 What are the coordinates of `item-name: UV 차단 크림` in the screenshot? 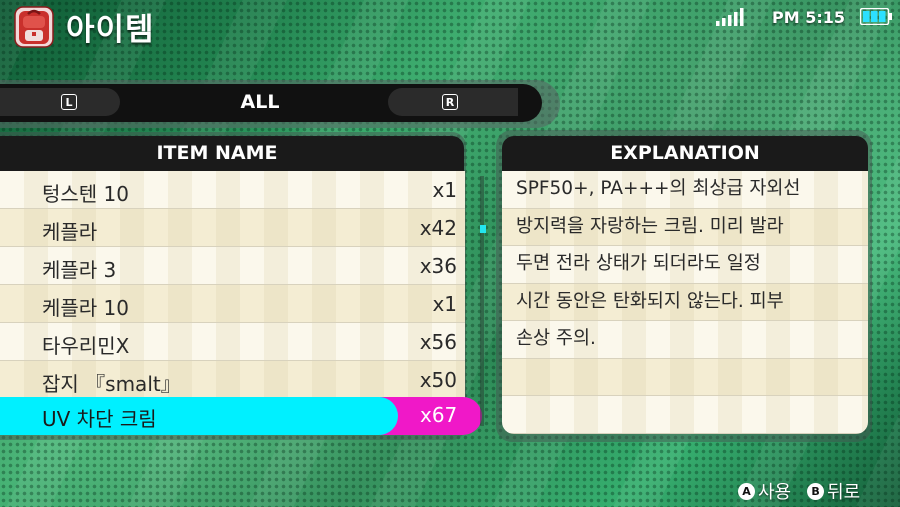 It's located at (99, 419).